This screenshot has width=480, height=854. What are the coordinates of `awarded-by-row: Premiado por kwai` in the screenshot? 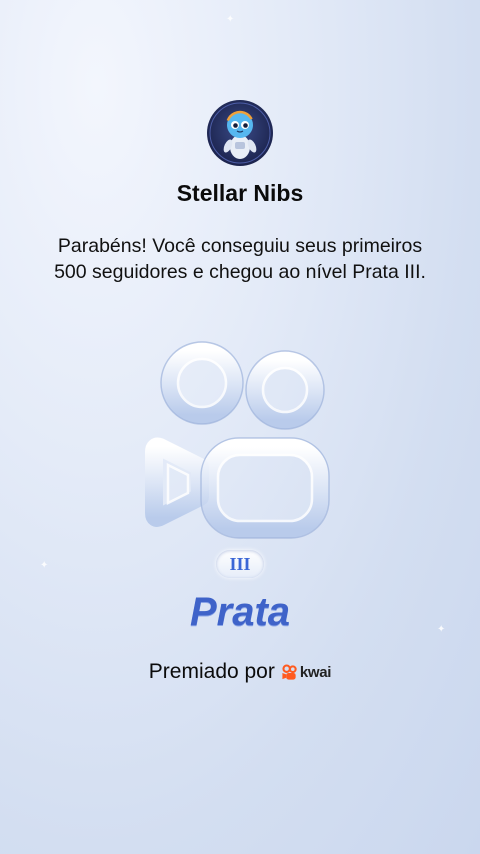 It's located at (240, 672).